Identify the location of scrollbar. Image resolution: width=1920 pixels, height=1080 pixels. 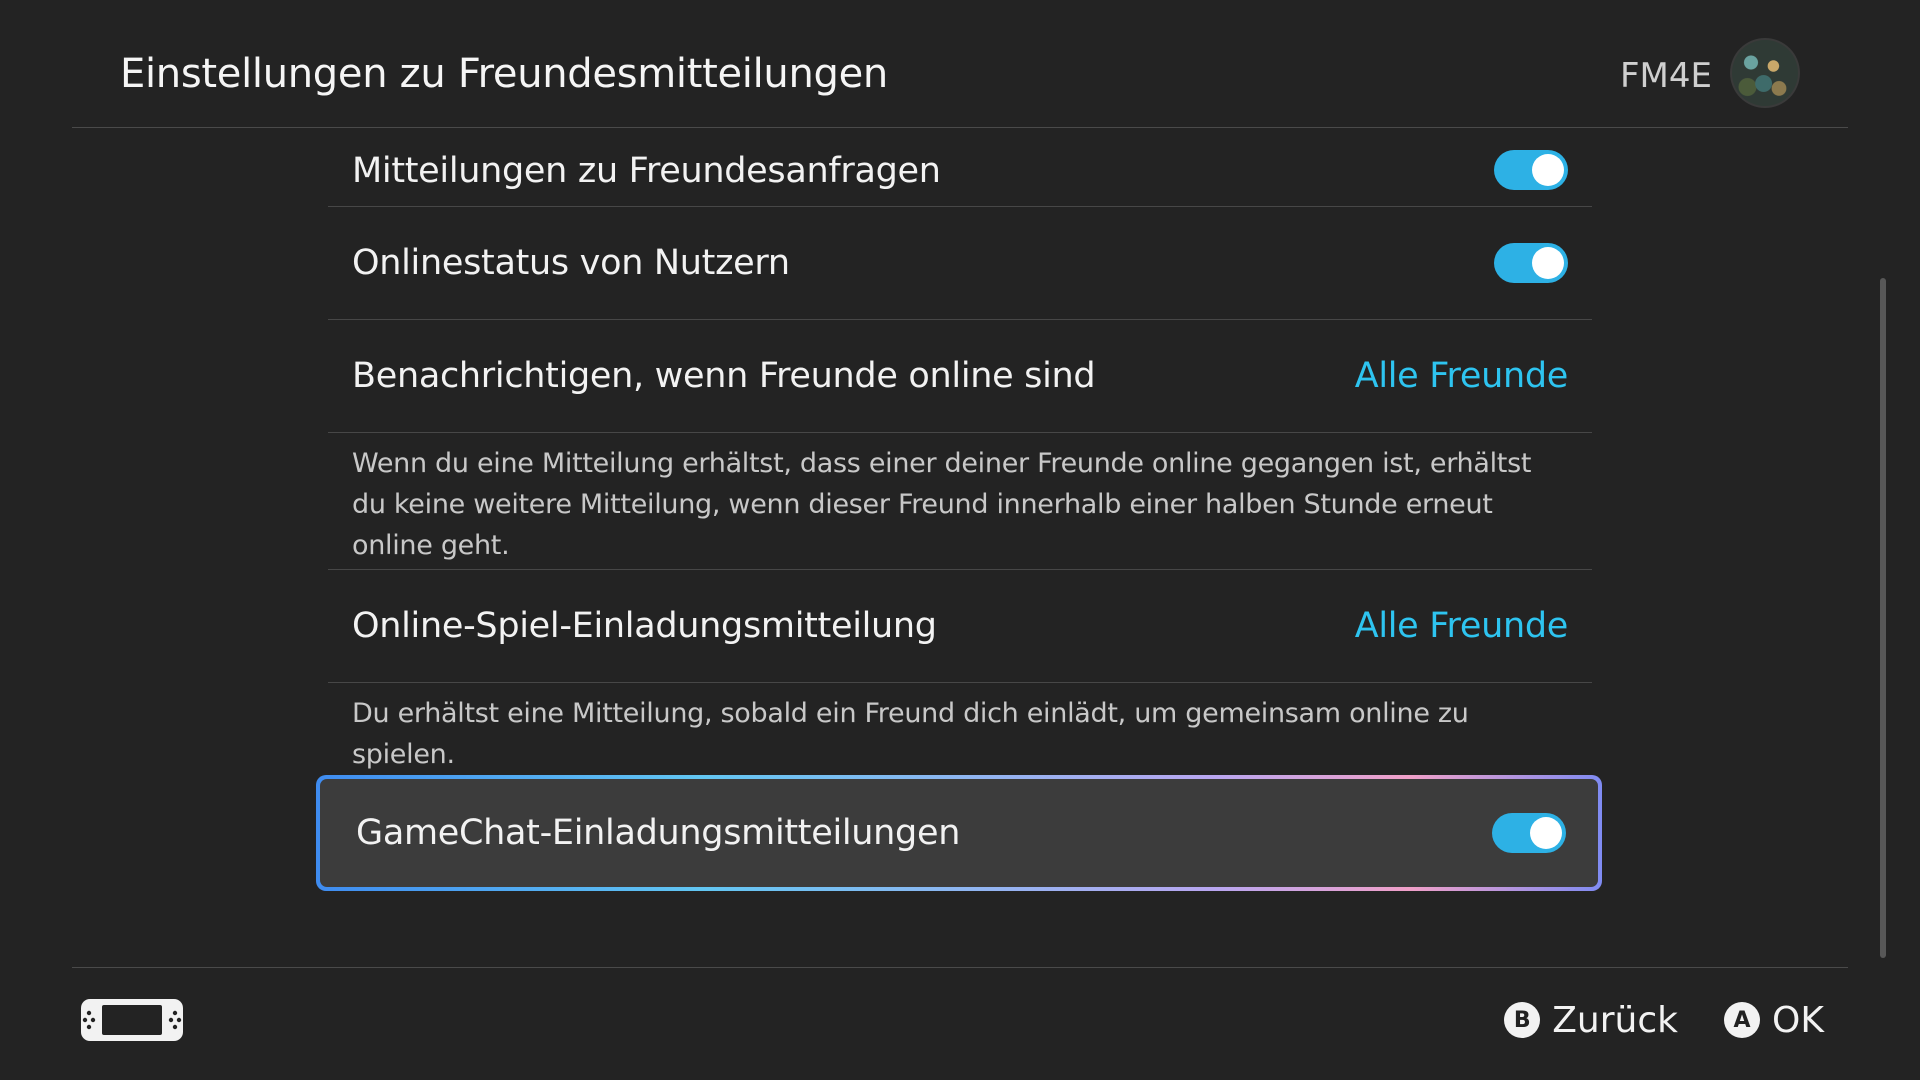
(1883, 618).